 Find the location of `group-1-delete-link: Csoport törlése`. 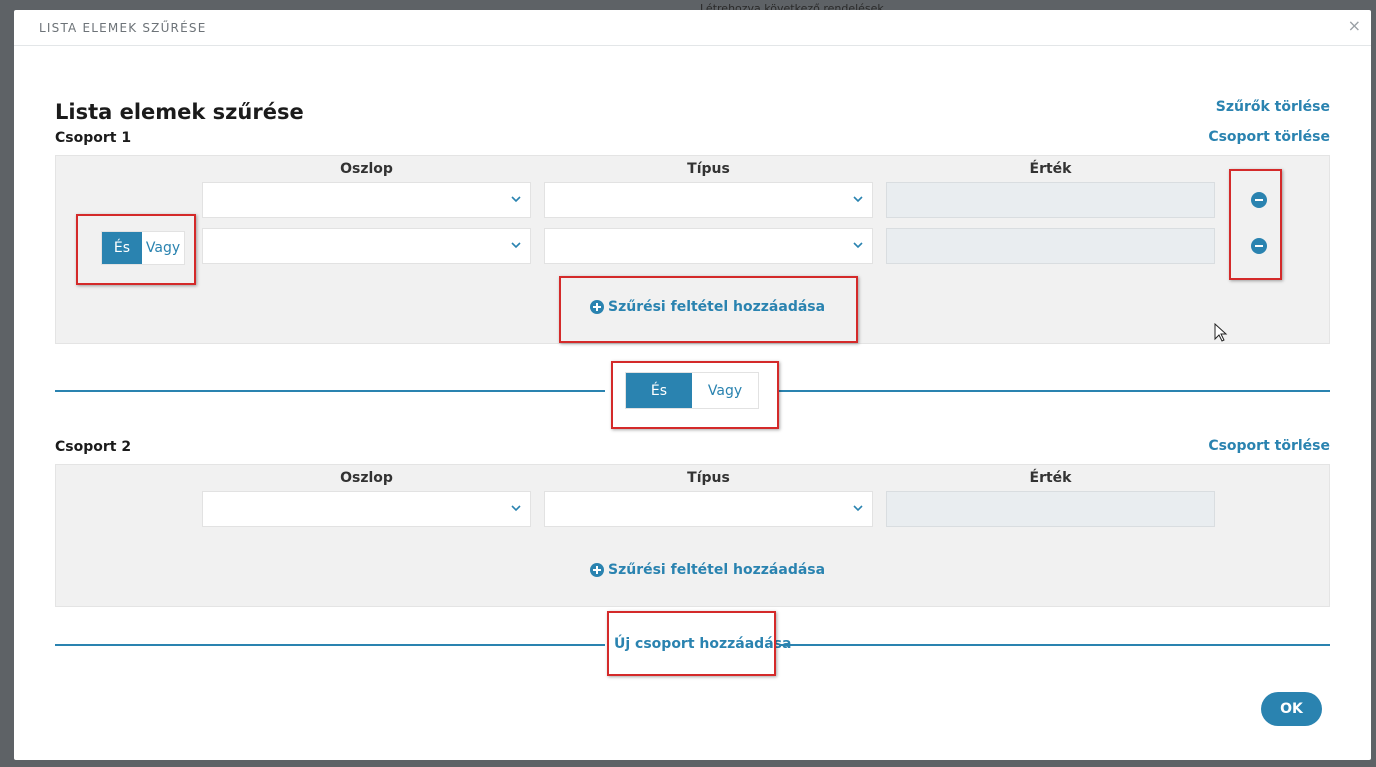

group-1-delete-link: Csoport törlése is located at coordinates (1269, 137).